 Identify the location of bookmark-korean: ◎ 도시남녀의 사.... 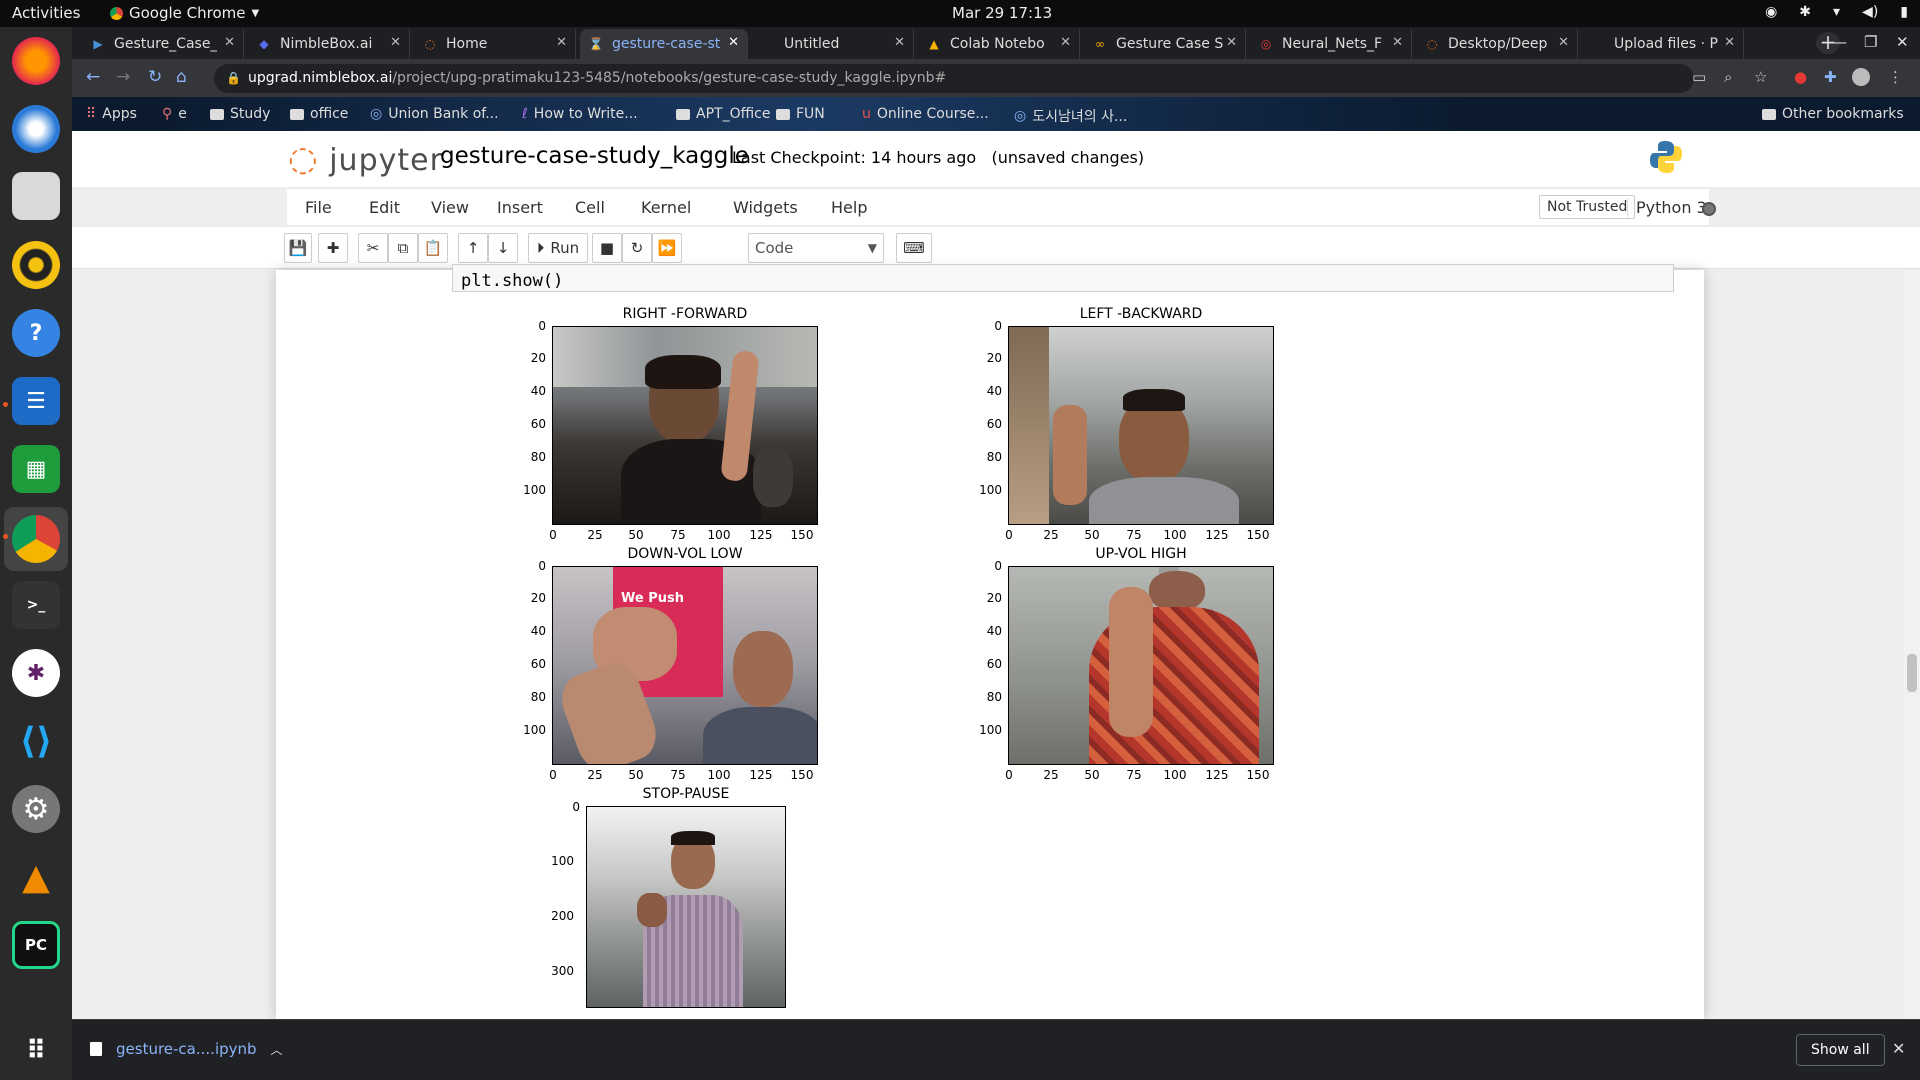
(1070, 116).